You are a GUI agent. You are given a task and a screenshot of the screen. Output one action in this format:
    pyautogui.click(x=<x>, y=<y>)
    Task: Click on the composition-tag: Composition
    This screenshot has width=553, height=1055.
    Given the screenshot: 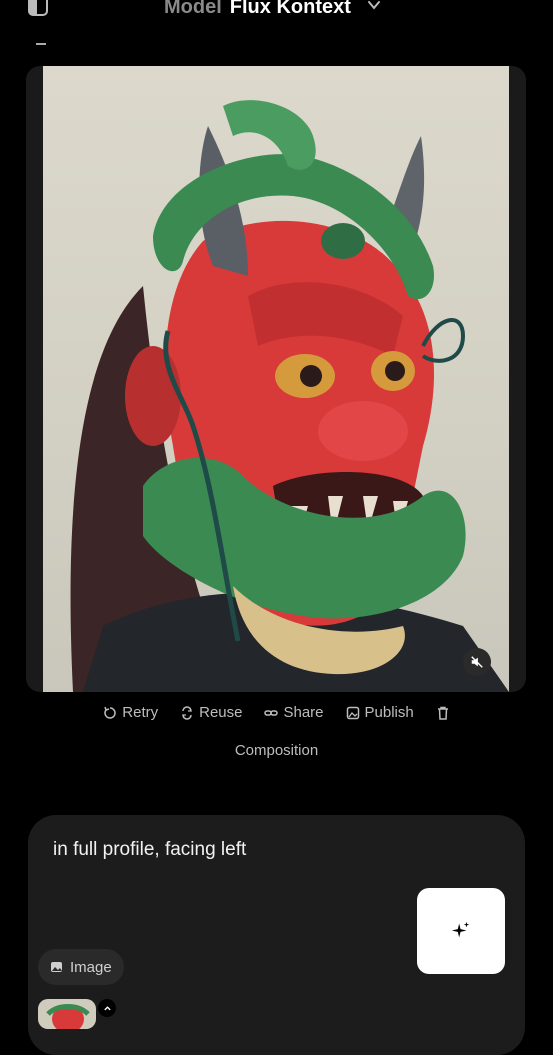 What is the action you would take?
    pyautogui.click(x=276, y=750)
    